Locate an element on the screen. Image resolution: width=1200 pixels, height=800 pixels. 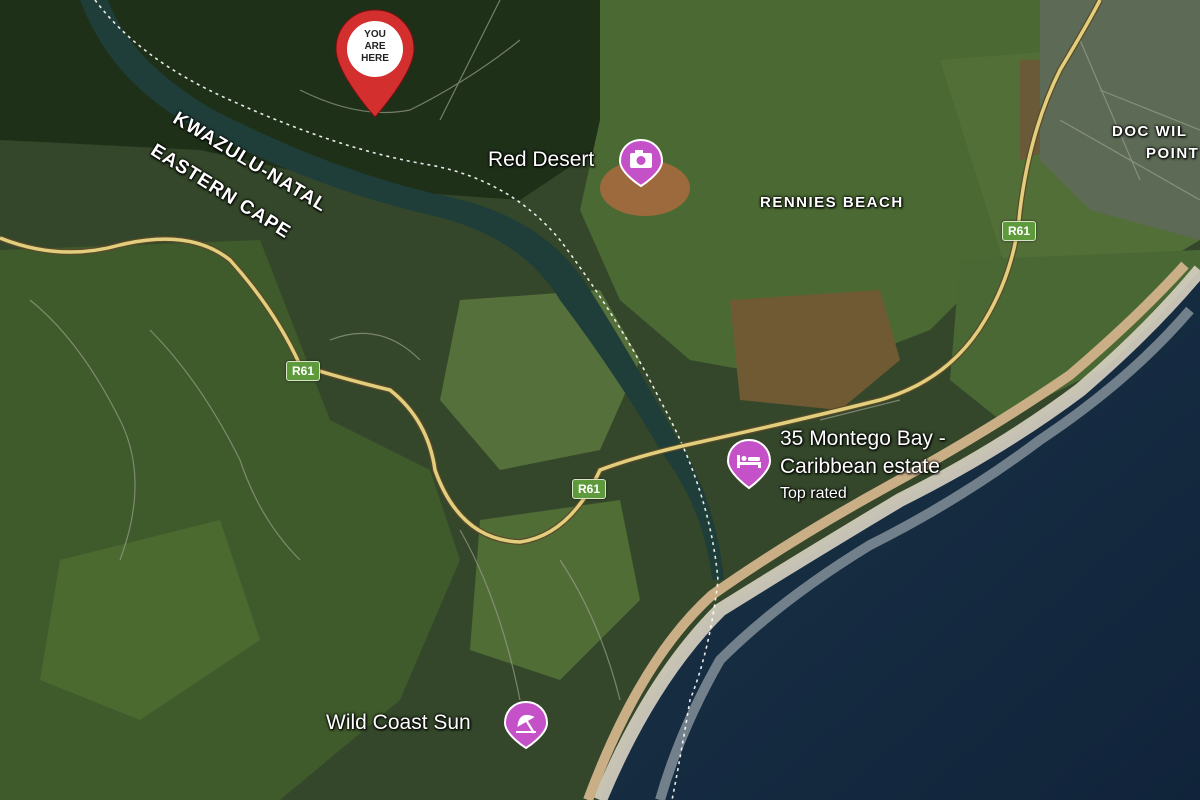
poi-marker-montego-bay is located at coordinates (749, 466).